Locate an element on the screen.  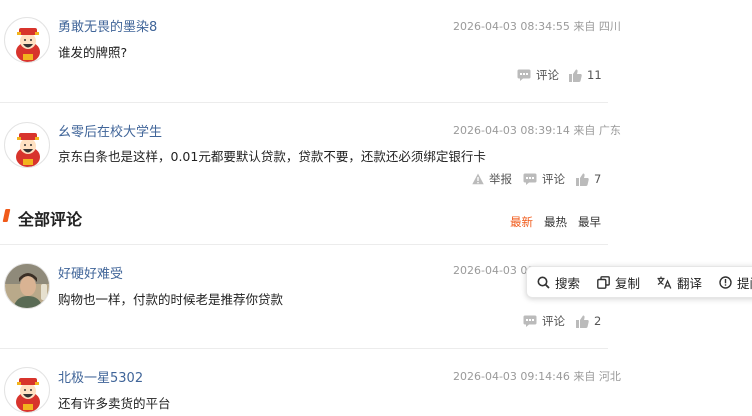
ask-action: 提问 is located at coordinates (735, 282).